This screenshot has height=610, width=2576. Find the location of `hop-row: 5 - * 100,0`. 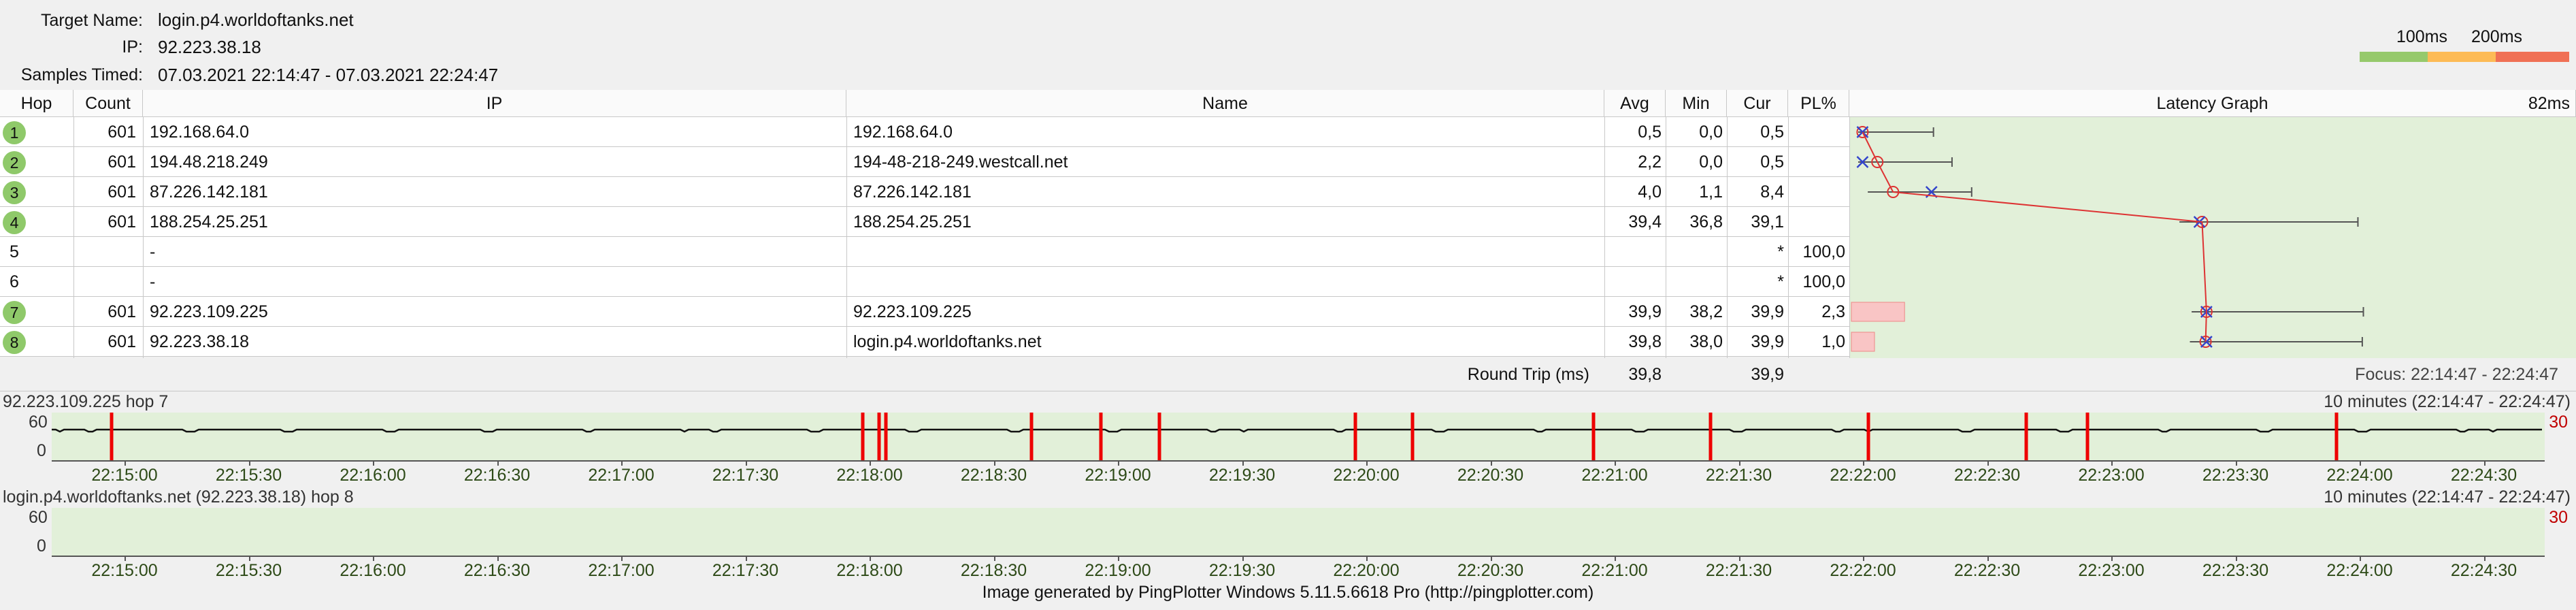

hop-row: 5 - * 100,0 is located at coordinates (925, 252).